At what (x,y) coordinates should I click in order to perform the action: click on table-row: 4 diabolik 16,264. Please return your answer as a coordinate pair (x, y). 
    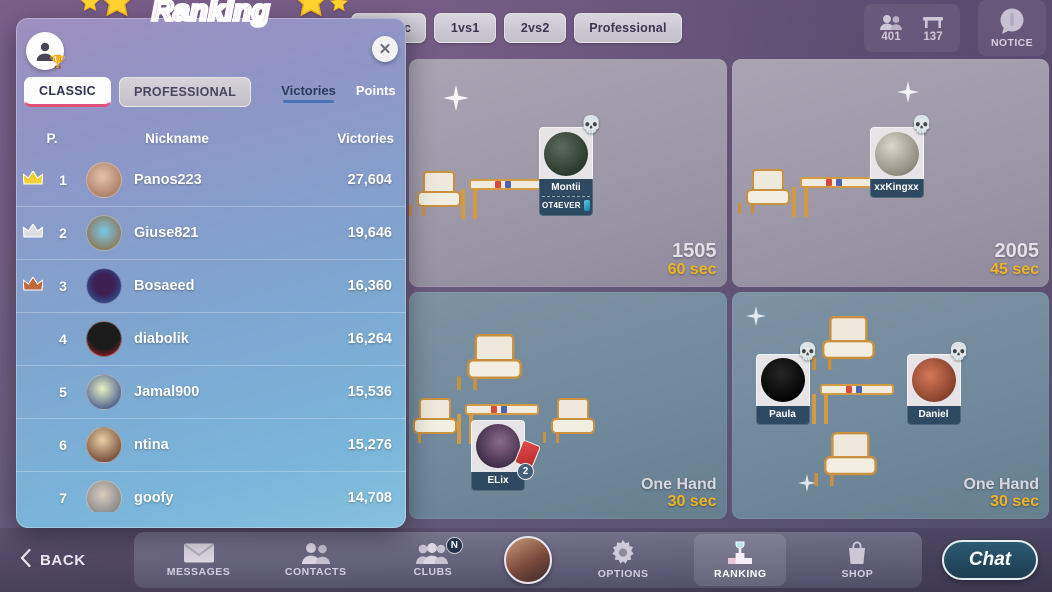
    Looking at the image, I should click on (211, 339).